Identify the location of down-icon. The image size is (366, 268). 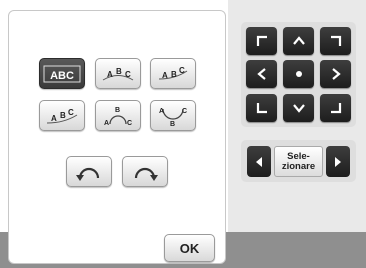
(298, 108).